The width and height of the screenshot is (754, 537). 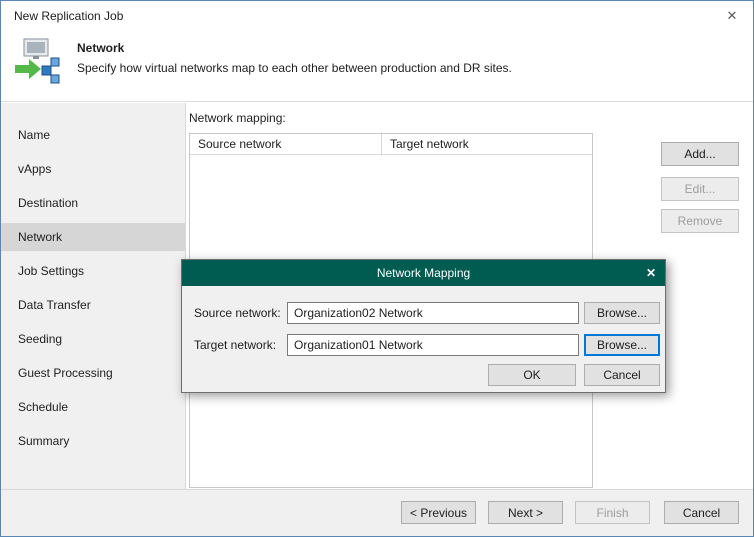 I want to click on next-button: Next >, so click(x=525, y=512).